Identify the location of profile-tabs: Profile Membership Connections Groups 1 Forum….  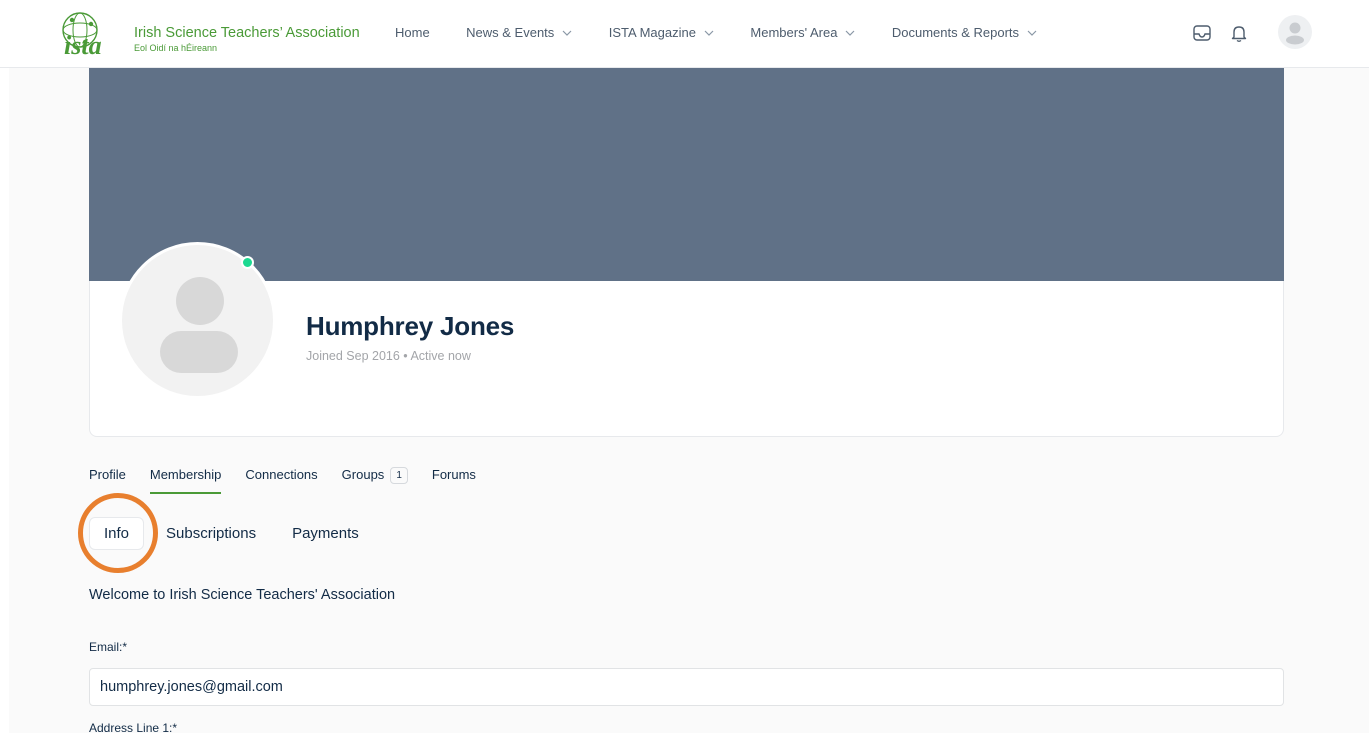
(294, 480).